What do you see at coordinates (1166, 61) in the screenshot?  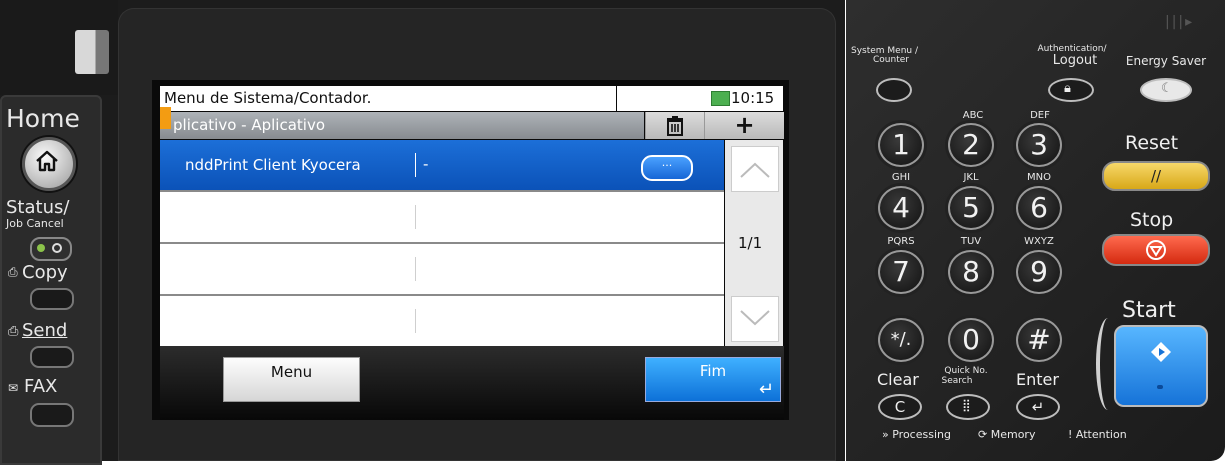 I see `energy-saver-label: Energy Saver` at bounding box center [1166, 61].